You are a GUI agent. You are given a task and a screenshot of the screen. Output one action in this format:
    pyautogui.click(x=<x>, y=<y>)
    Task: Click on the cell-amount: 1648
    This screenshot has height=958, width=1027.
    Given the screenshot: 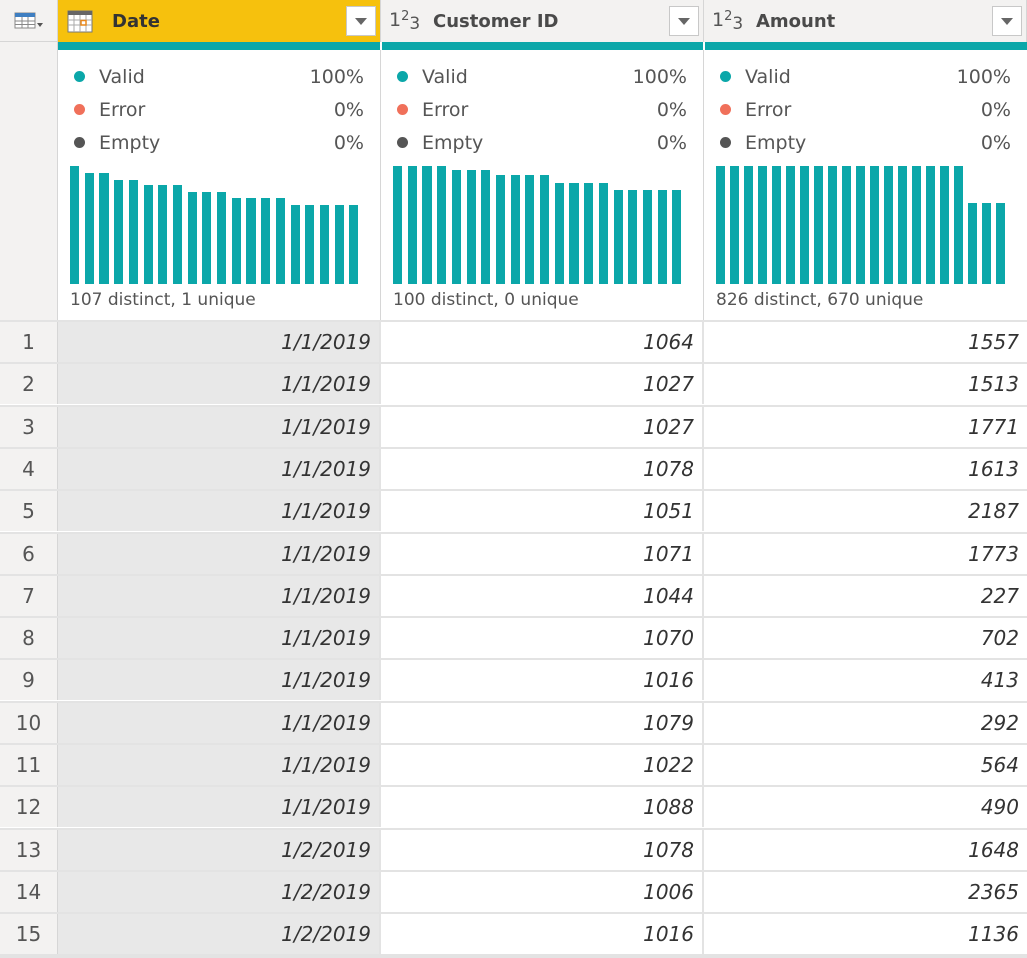 What is the action you would take?
    pyautogui.click(x=865, y=850)
    